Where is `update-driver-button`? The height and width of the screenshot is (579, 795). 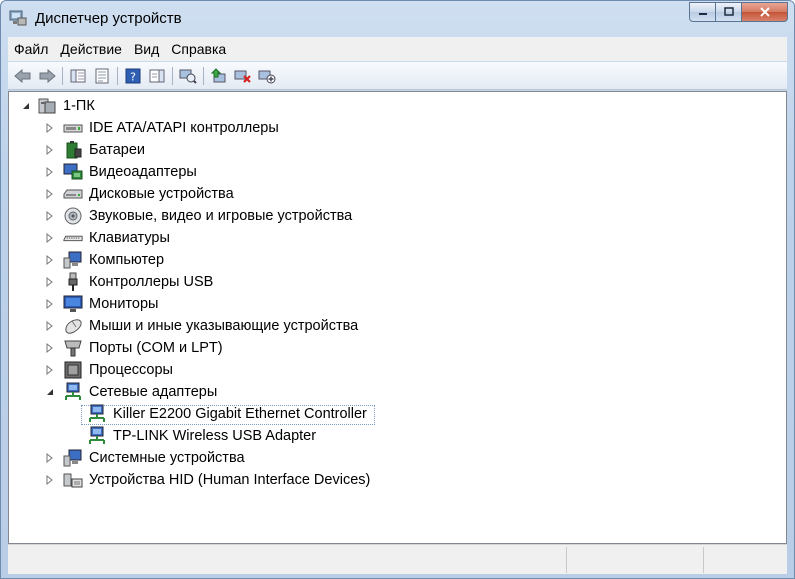
update-driver-button is located at coordinates (219, 76).